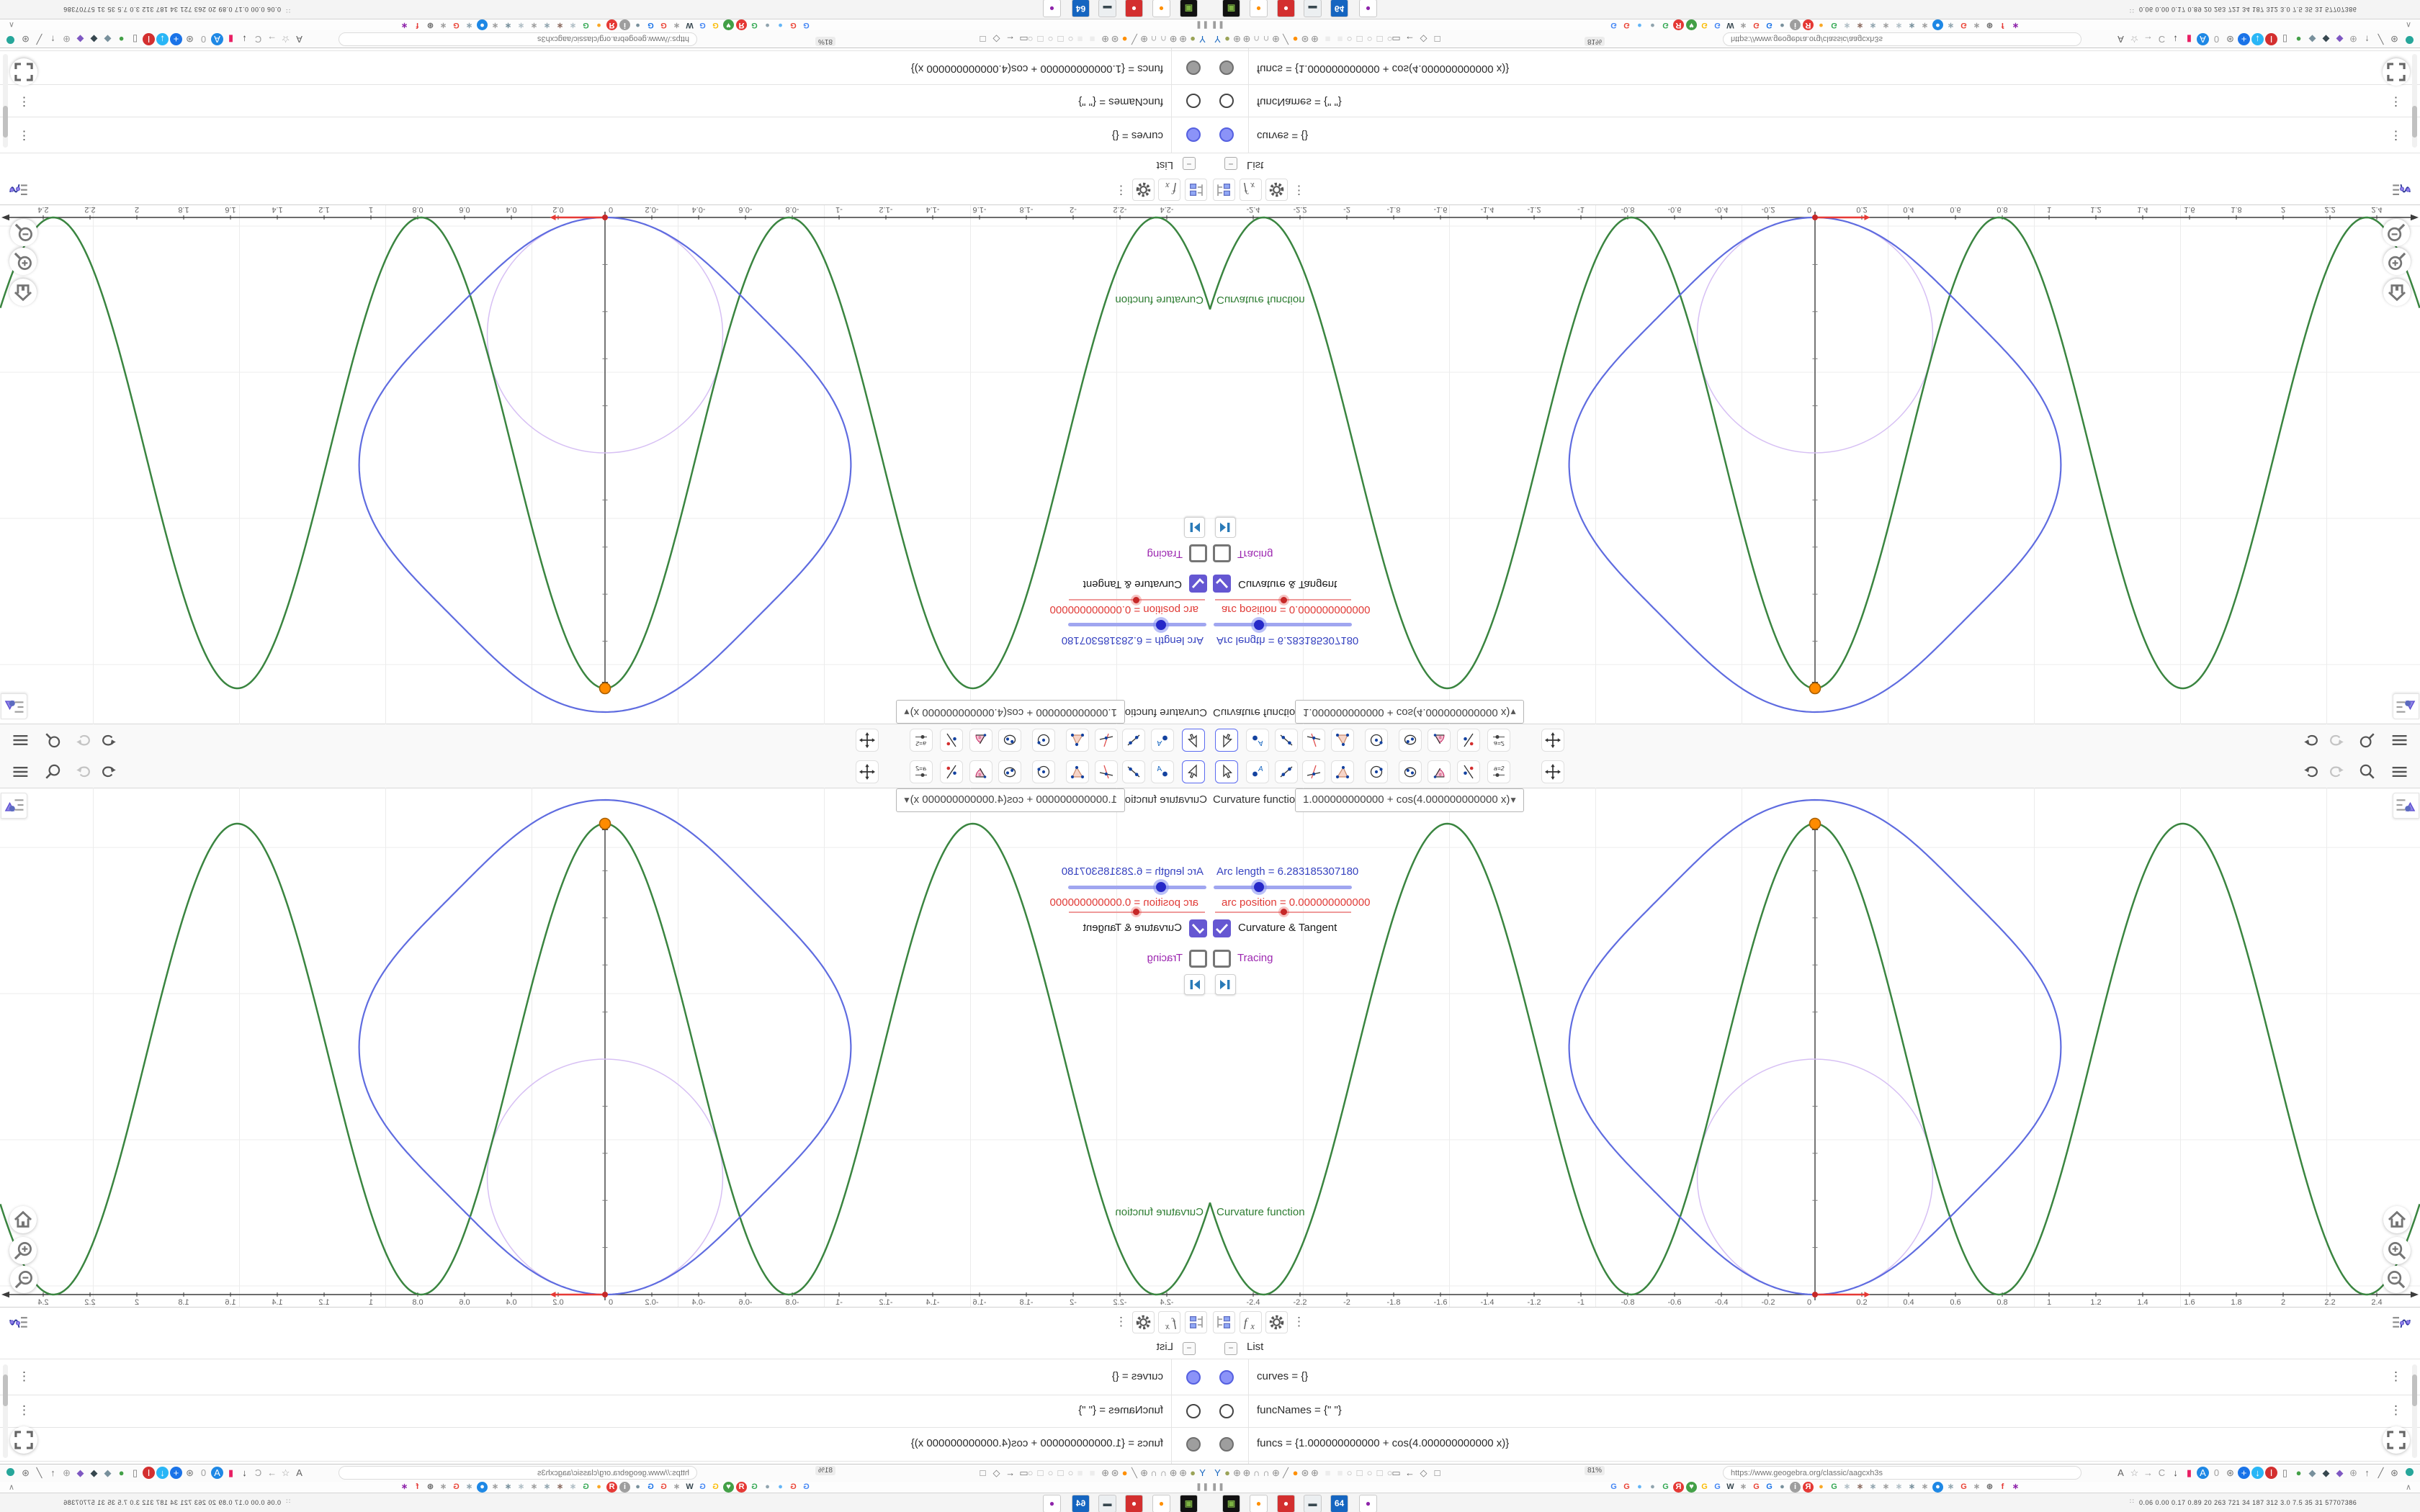 The width and height of the screenshot is (2420, 1512). I want to click on chevron-down-icon: ▼, so click(906, 712).